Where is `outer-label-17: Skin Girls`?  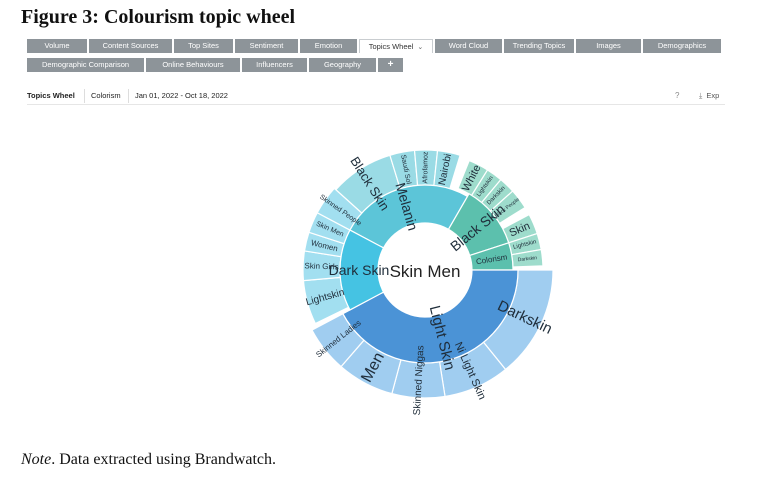 outer-label-17: Skin Girls is located at coordinates (321, 266).